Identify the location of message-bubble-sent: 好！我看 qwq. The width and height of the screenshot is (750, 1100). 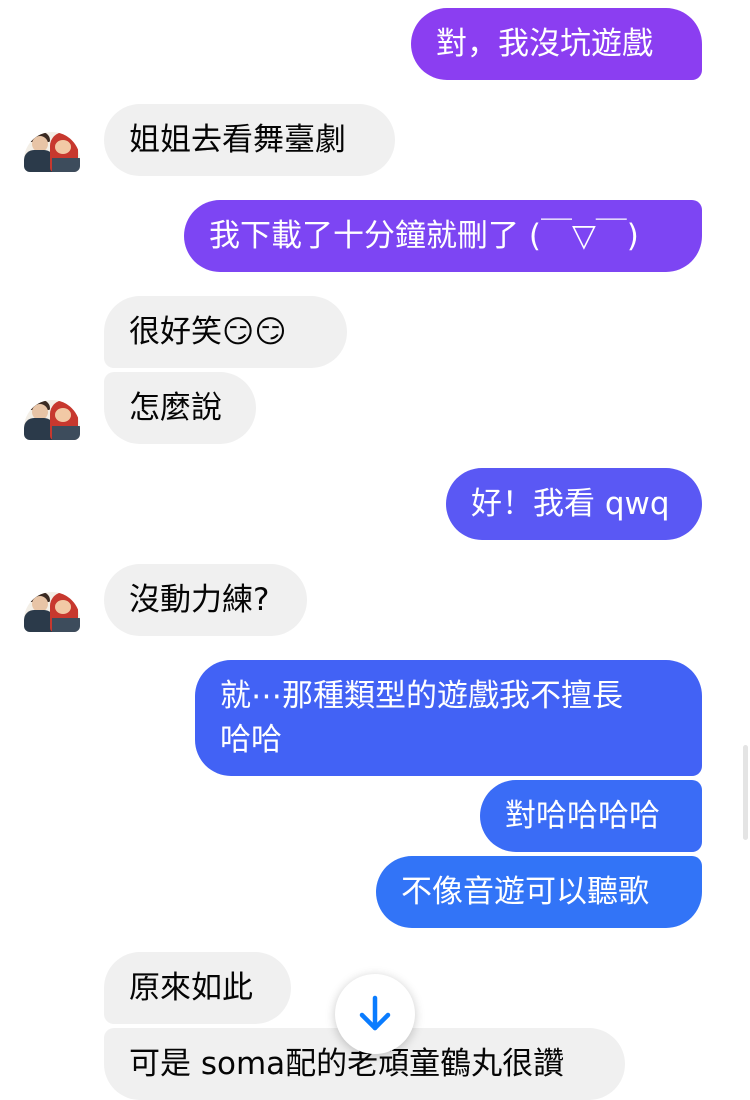
(574, 504).